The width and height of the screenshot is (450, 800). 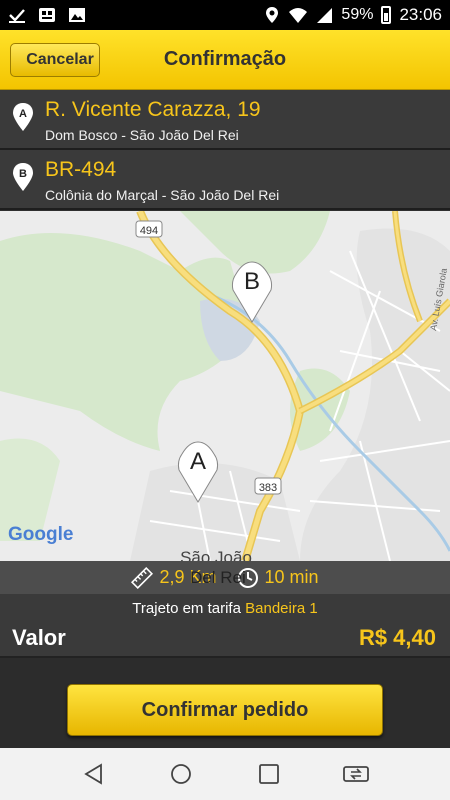 What do you see at coordinates (357, 14) in the screenshot?
I see `battery-percent: 59%` at bounding box center [357, 14].